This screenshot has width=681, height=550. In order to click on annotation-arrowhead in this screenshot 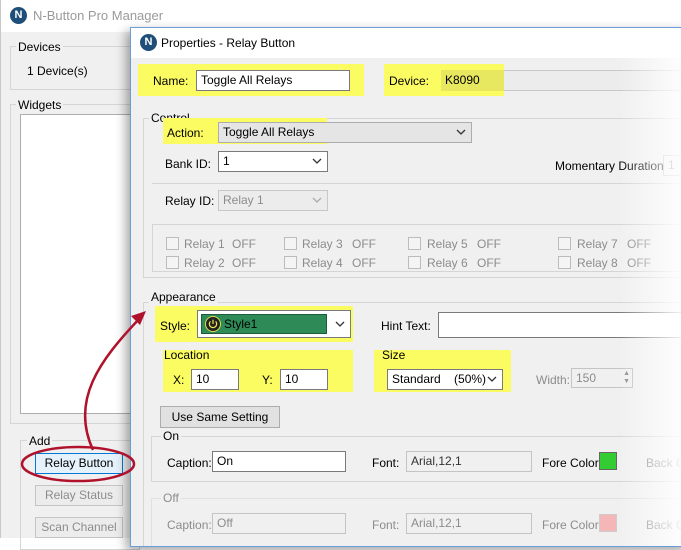, I will do `click(138, 318)`.